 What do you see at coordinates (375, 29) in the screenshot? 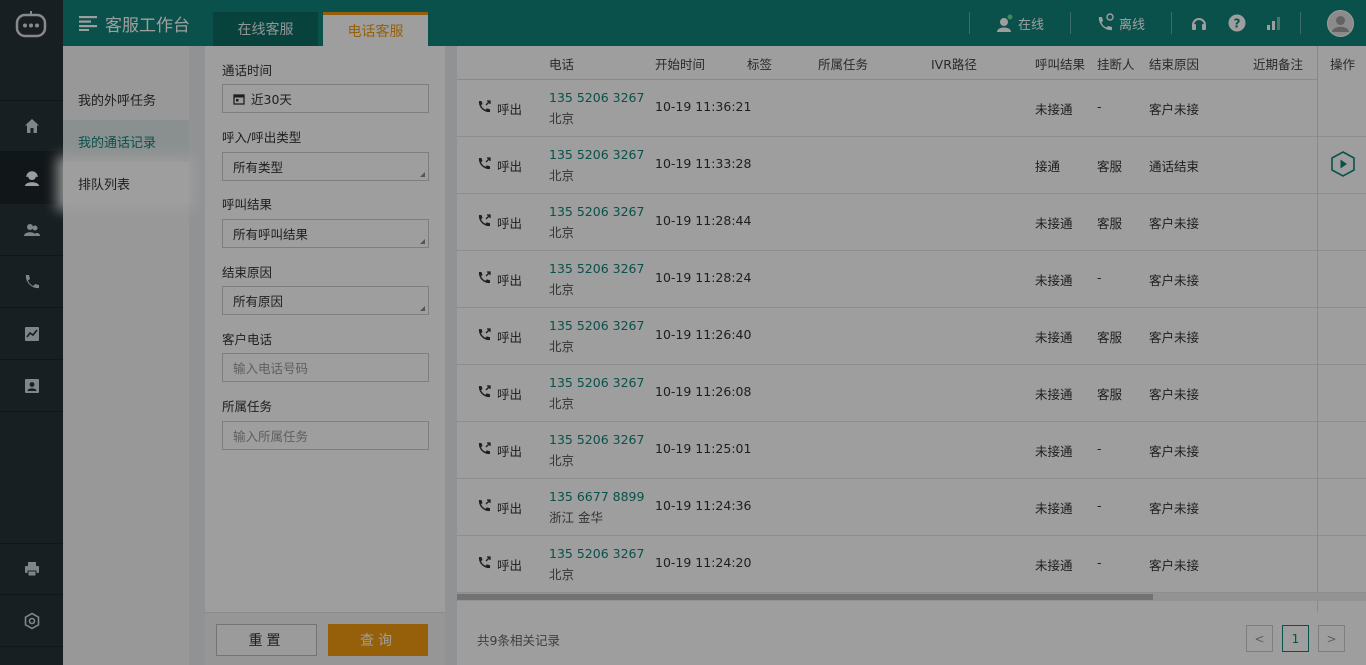
I see `tab-phone-service: 电话客服` at bounding box center [375, 29].